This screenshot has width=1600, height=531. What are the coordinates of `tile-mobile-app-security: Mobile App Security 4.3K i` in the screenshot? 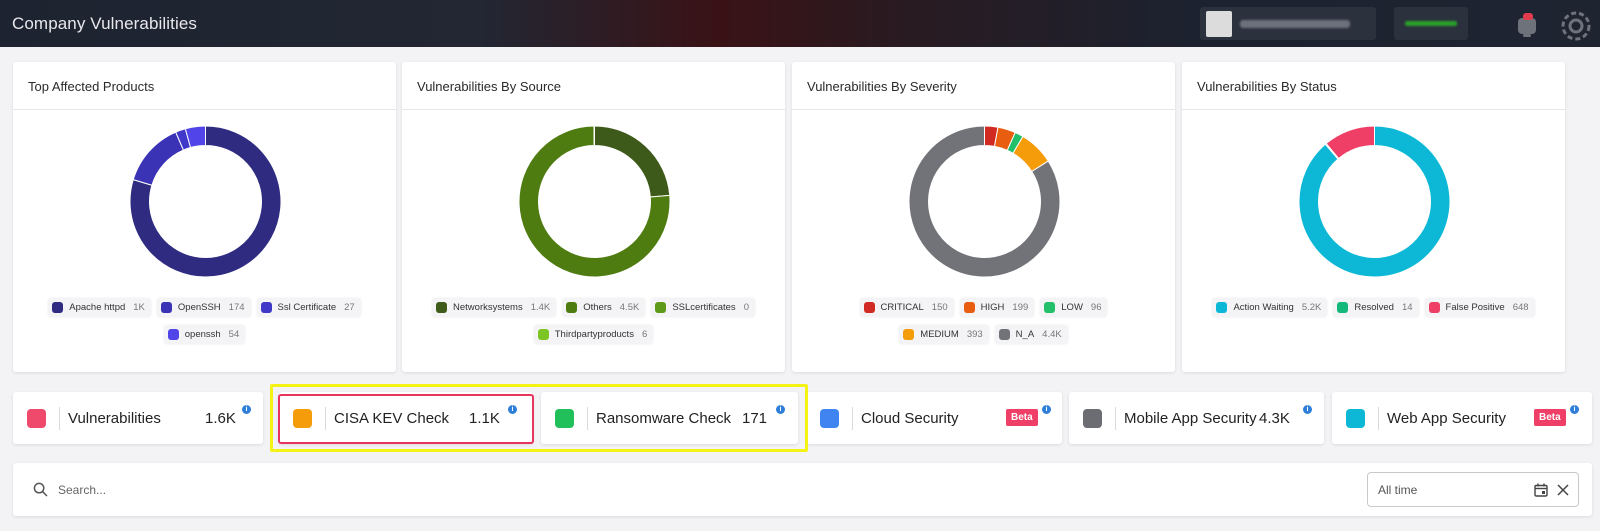 It's located at (1196, 418).